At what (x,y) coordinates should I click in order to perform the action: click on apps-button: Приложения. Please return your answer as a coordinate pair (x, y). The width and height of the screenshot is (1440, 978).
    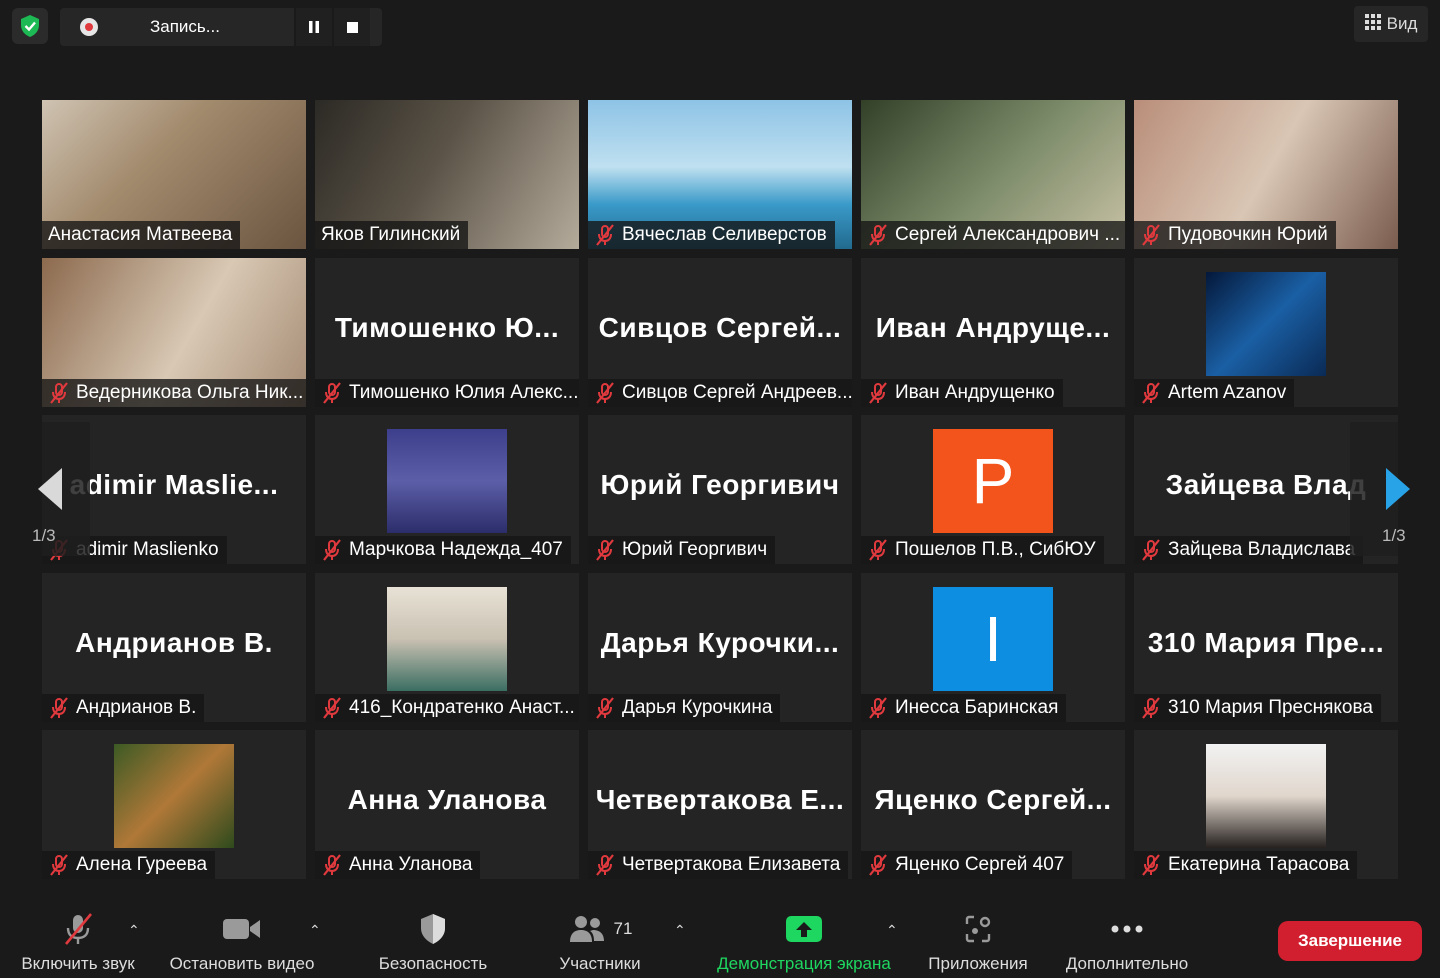
    Looking at the image, I should click on (978, 938).